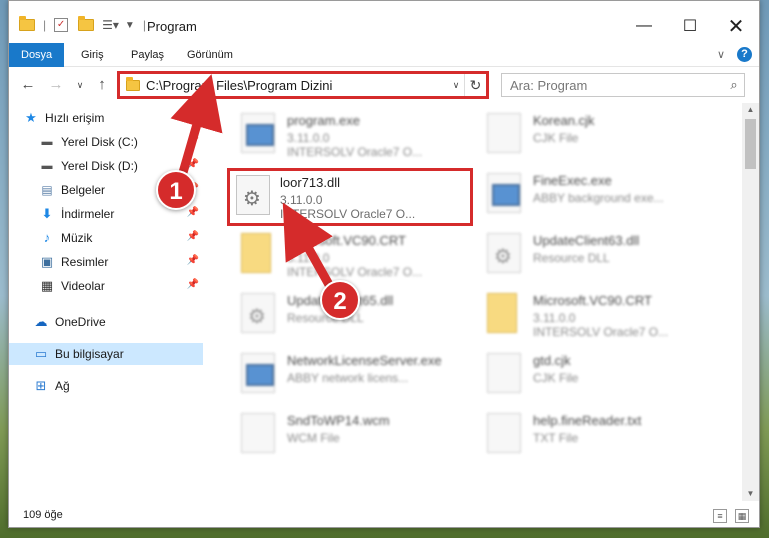 This screenshot has width=769, height=538. What do you see at coordinates (41, 353) in the screenshot?
I see `computer-icon: ▭` at bounding box center [41, 353].